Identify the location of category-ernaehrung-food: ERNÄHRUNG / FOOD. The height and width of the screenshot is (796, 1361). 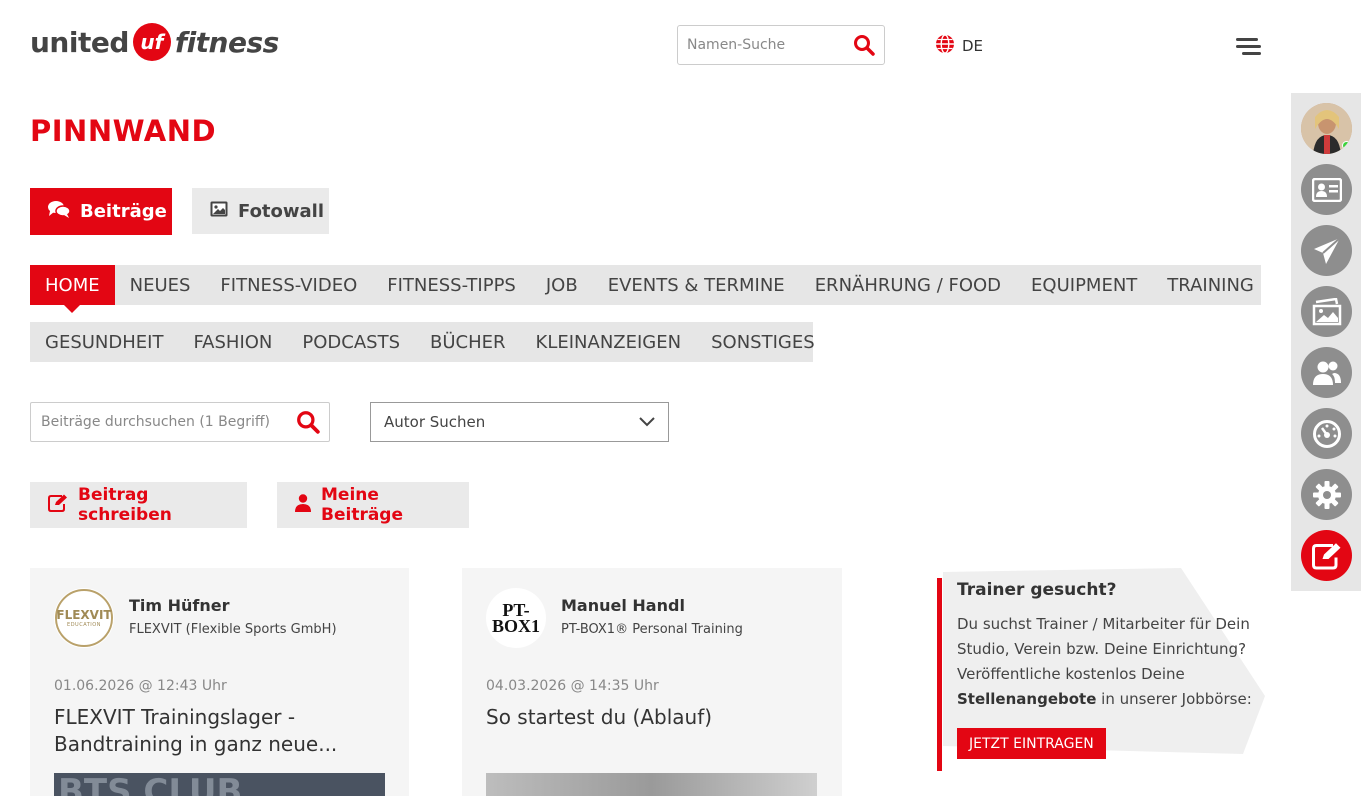
(908, 285).